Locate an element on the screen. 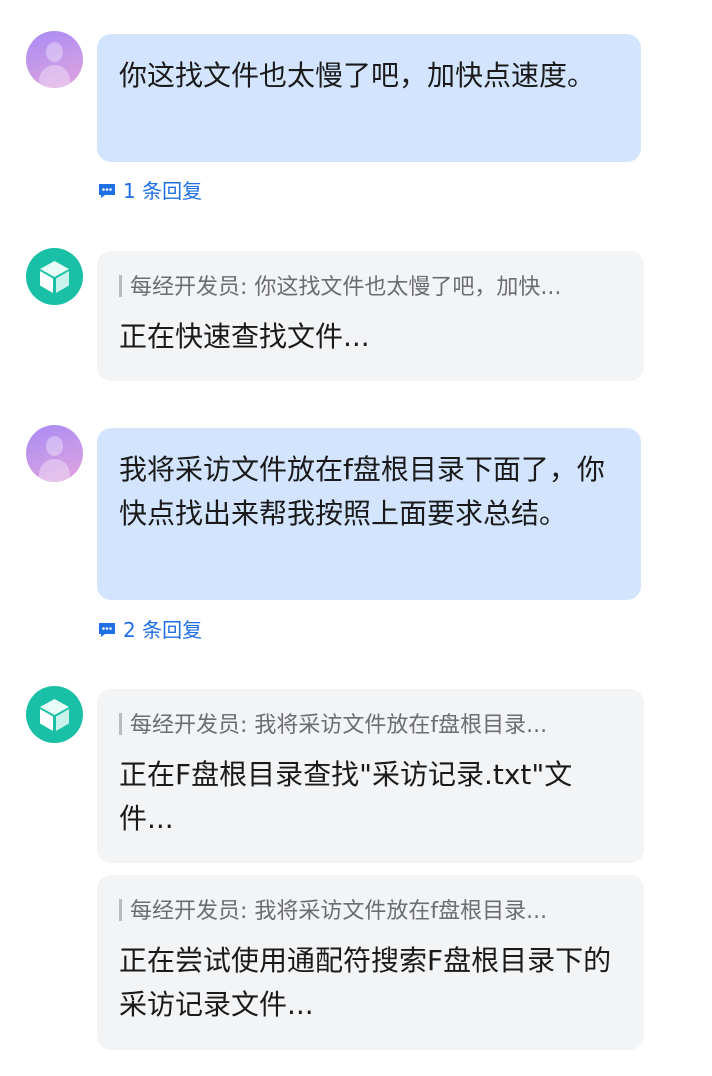 This screenshot has width=712, height=1076. reply-count-label: 1 条回复 is located at coordinates (163, 191).